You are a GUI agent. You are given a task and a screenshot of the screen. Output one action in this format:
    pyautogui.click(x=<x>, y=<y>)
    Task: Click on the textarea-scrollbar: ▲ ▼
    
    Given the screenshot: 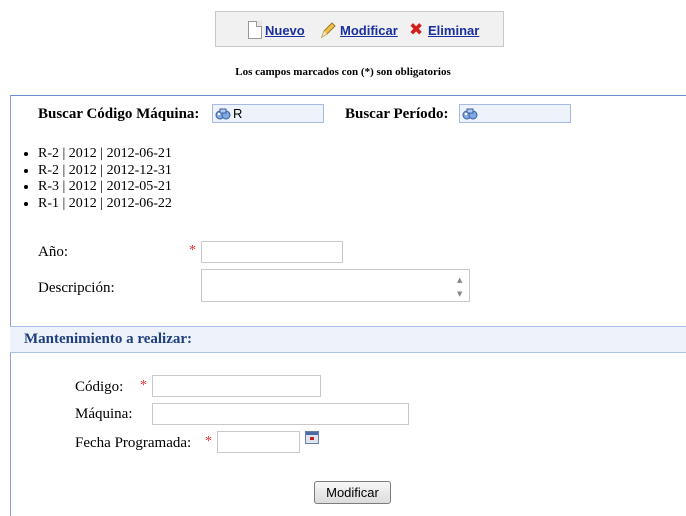 What is the action you would take?
    pyautogui.click(x=462, y=287)
    